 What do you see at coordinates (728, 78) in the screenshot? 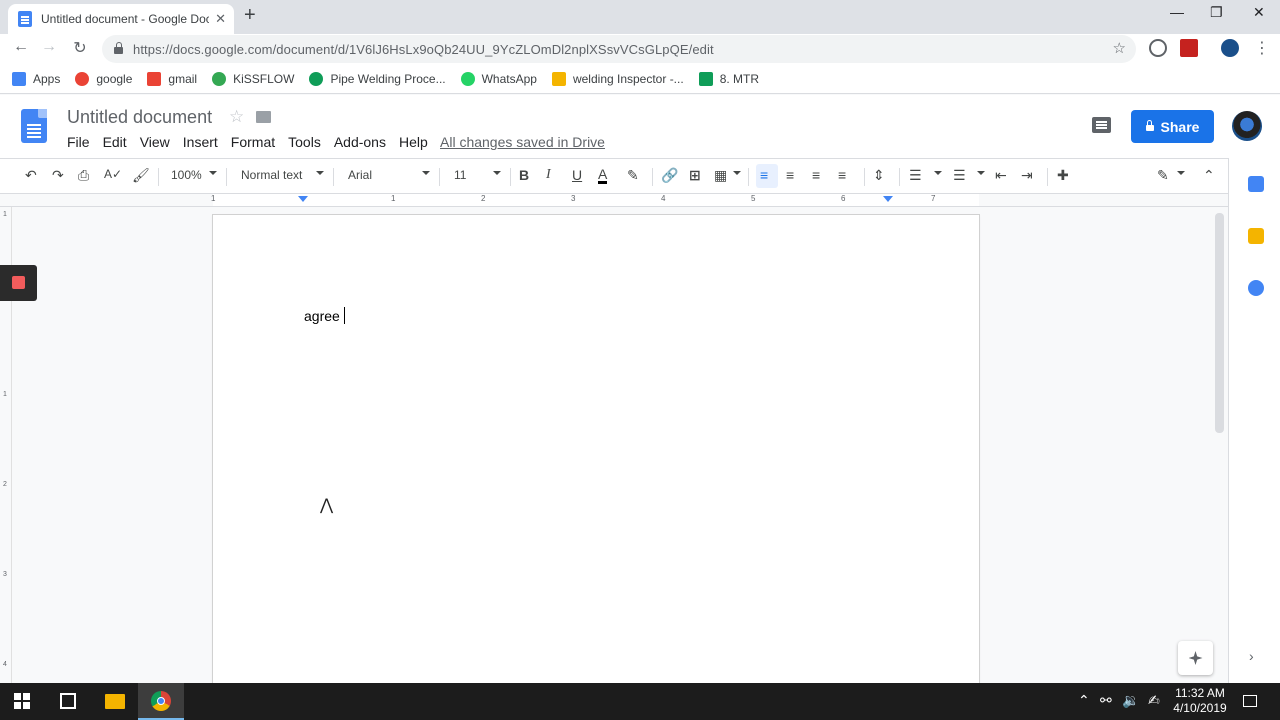
I see `bookmark-item: 8. MTR` at bounding box center [728, 78].